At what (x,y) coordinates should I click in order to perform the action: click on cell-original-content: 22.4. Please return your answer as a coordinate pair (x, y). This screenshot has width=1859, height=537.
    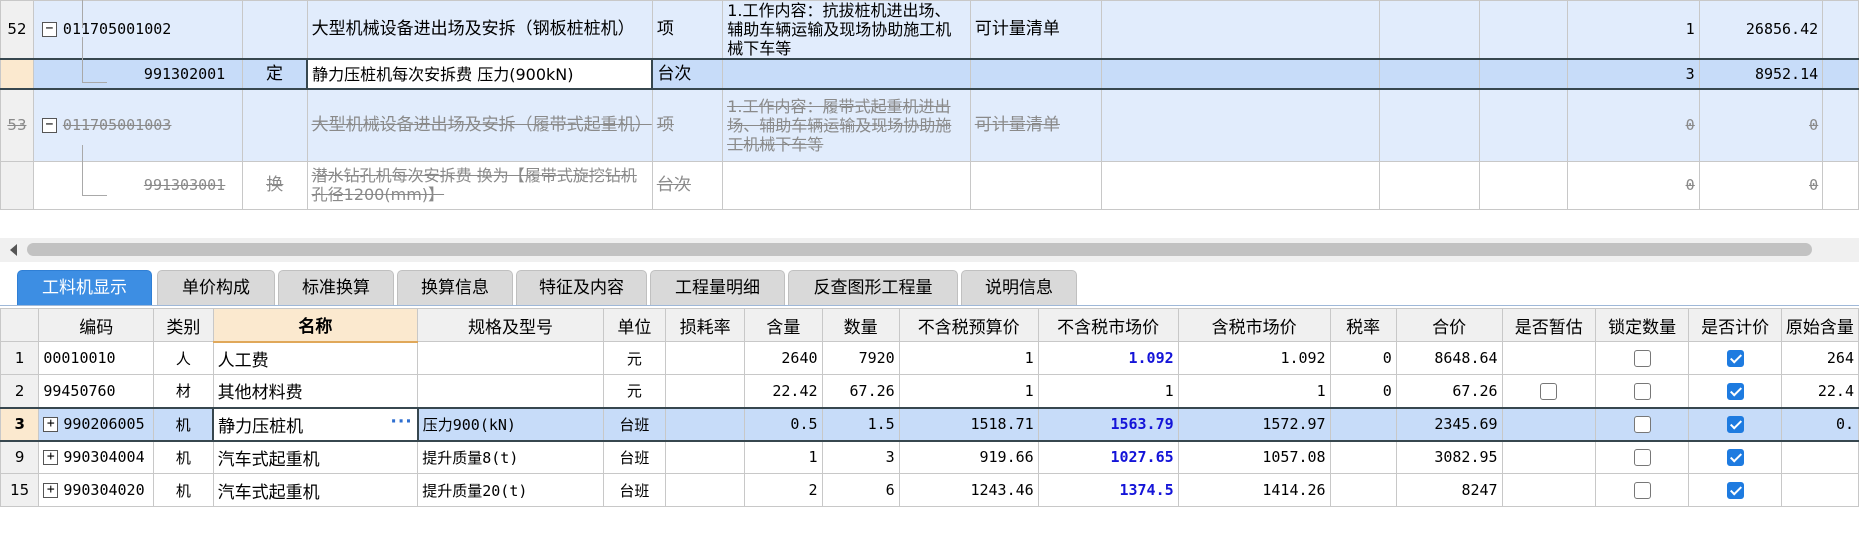
    Looking at the image, I should click on (1819, 391).